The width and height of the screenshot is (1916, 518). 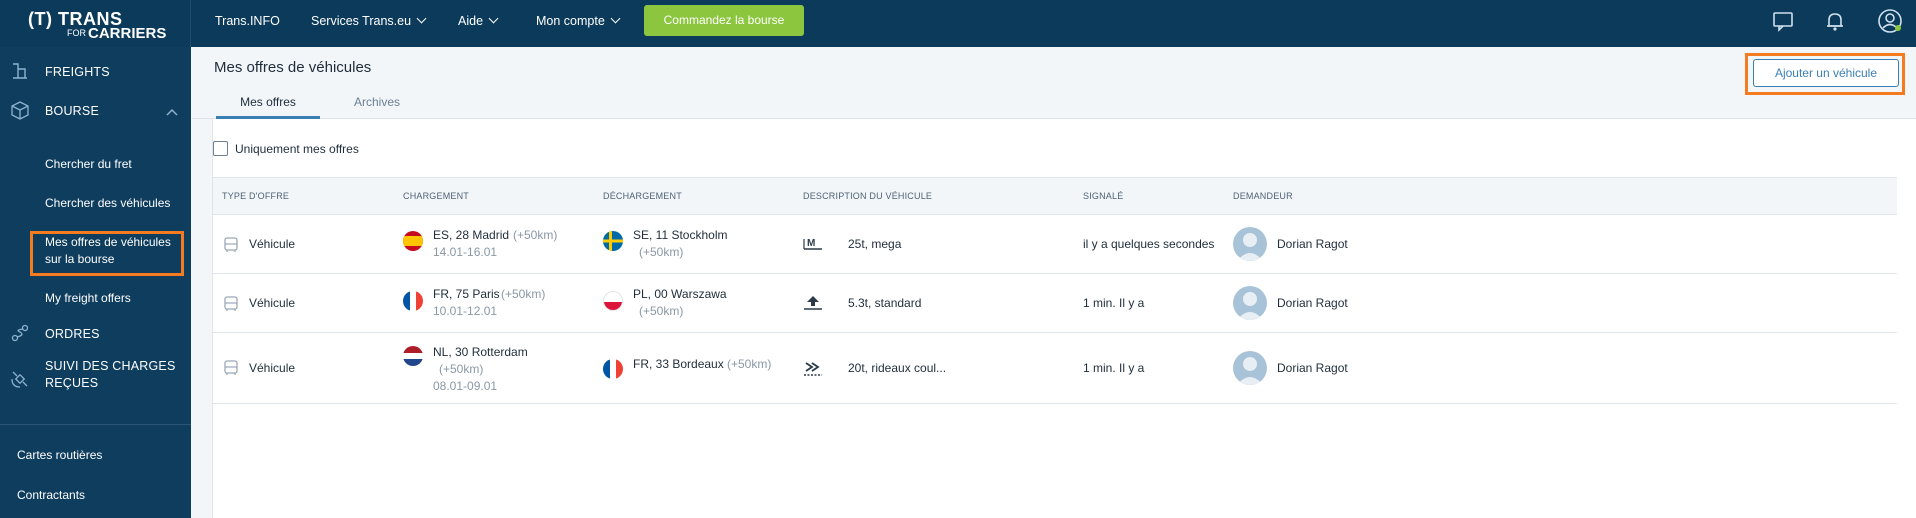 What do you see at coordinates (436, 196) in the screenshot?
I see `column-header: CHARGEMENT` at bounding box center [436, 196].